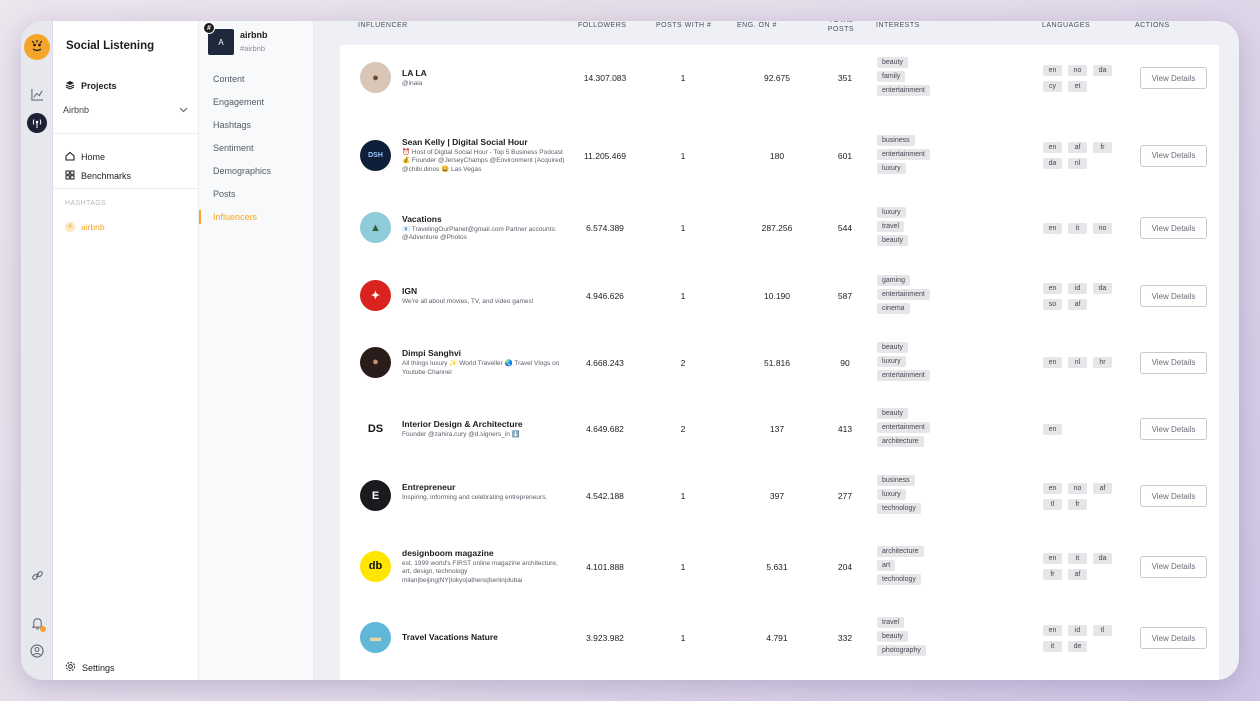 The image size is (1260, 701). What do you see at coordinates (1077, 70) in the screenshot?
I see `language-tag: no` at bounding box center [1077, 70].